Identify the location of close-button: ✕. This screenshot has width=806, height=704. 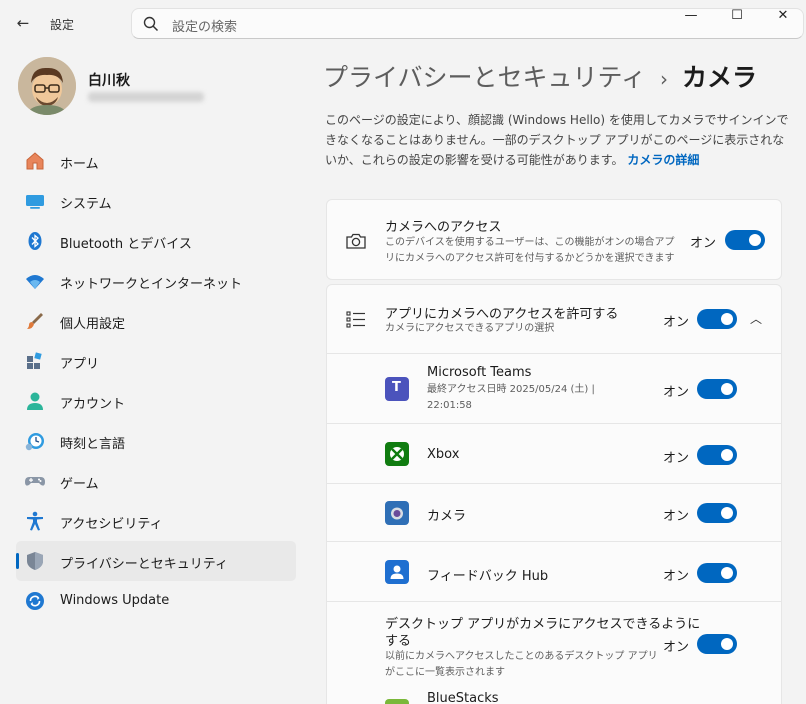
(783, 16).